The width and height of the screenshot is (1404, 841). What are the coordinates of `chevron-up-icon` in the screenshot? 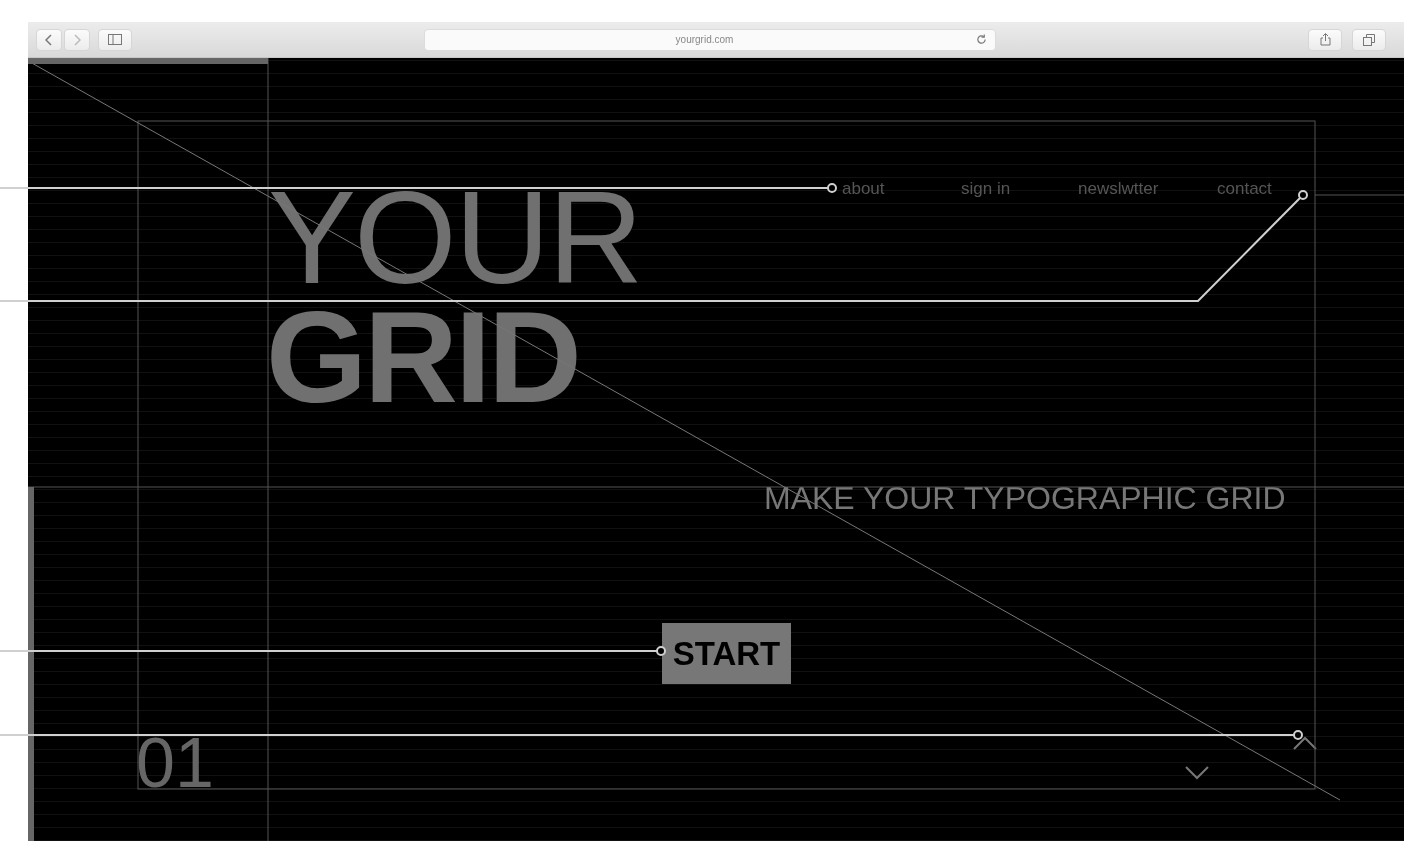 It's located at (1305, 743).